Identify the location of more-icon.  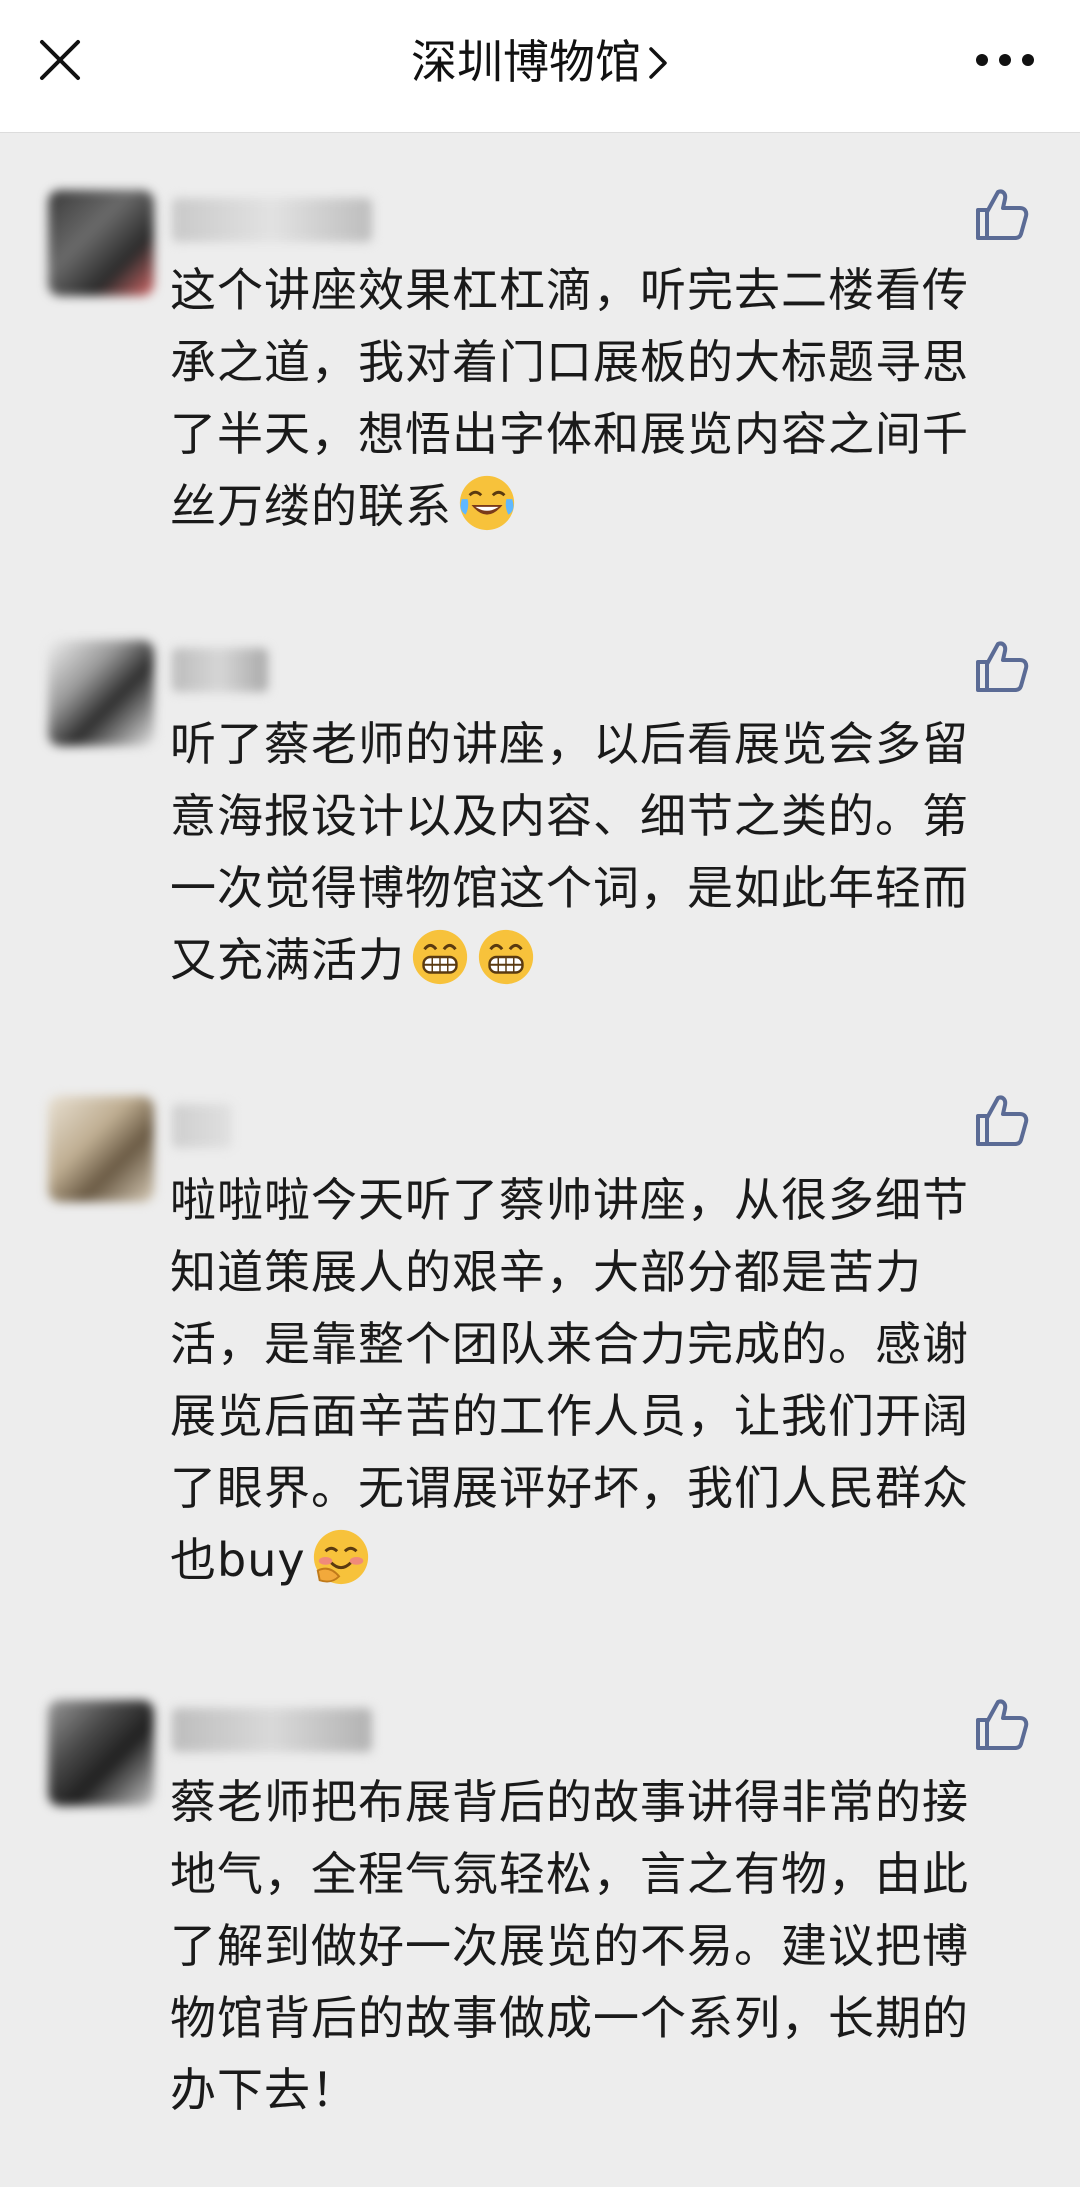
(1005, 60).